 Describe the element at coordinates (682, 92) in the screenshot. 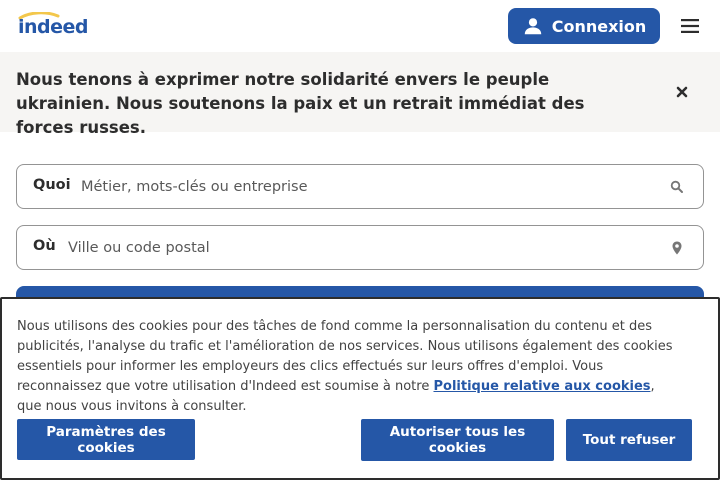

I see `close-icon` at that location.